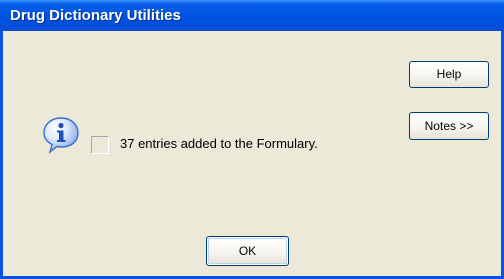 The height and width of the screenshot is (279, 504). I want to click on notes-button: Notes >>, so click(449, 126).